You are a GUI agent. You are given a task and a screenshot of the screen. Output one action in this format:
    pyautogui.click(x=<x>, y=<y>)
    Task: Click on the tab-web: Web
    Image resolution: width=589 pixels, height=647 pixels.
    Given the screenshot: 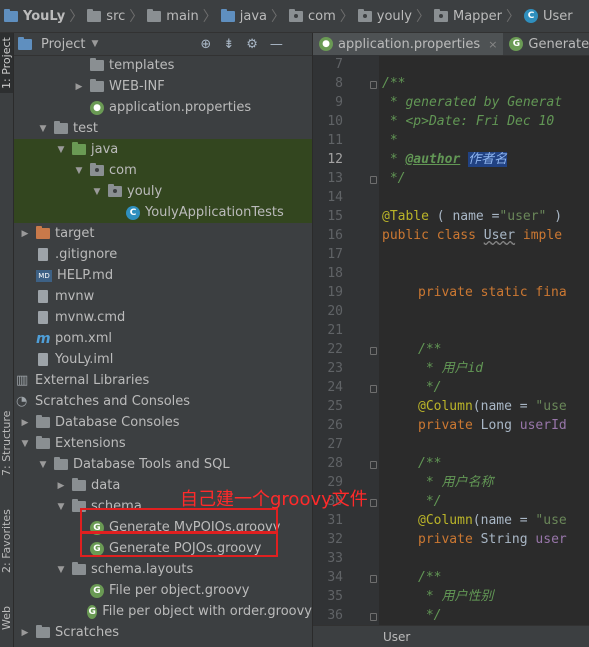 What is the action you would take?
    pyautogui.click(x=6, y=618)
    